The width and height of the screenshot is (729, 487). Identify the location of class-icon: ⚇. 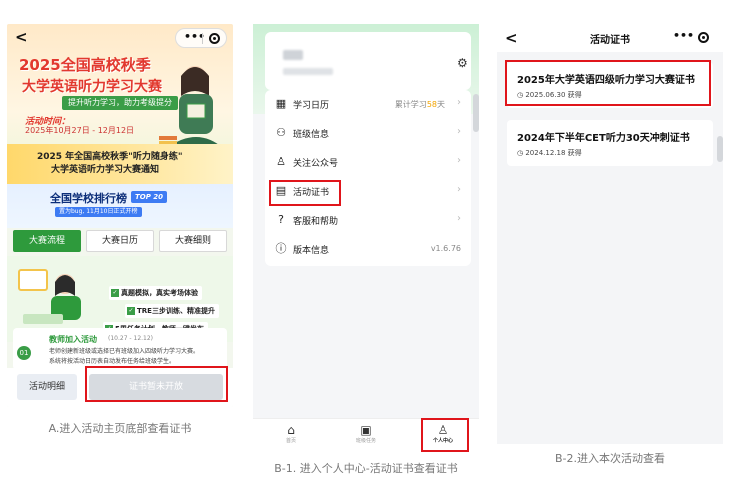
(281, 132).